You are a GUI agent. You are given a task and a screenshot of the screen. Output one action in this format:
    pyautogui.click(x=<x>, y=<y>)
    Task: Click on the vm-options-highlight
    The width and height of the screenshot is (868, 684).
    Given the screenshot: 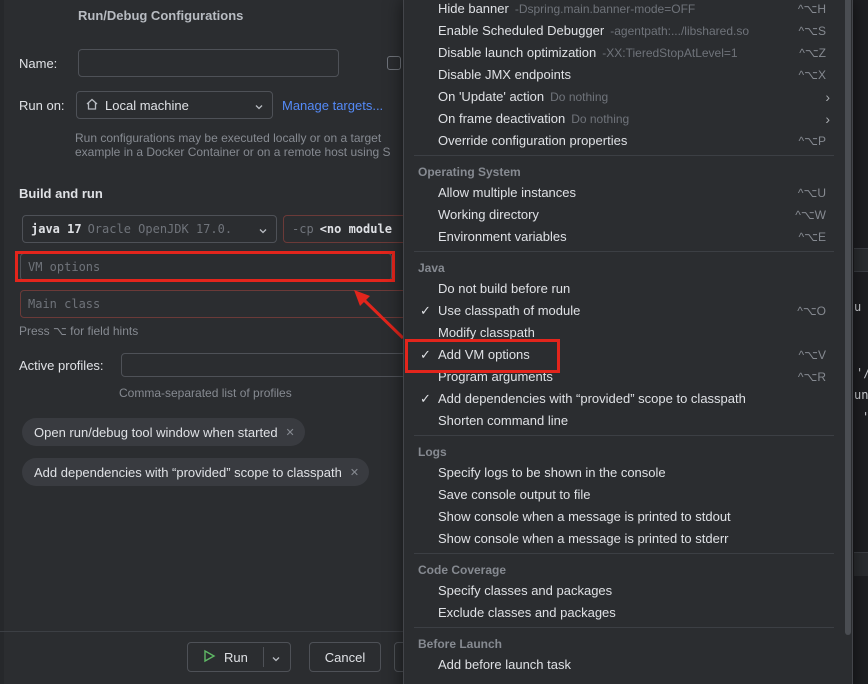 What is the action you would take?
    pyautogui.click(x=205, y=266)
    